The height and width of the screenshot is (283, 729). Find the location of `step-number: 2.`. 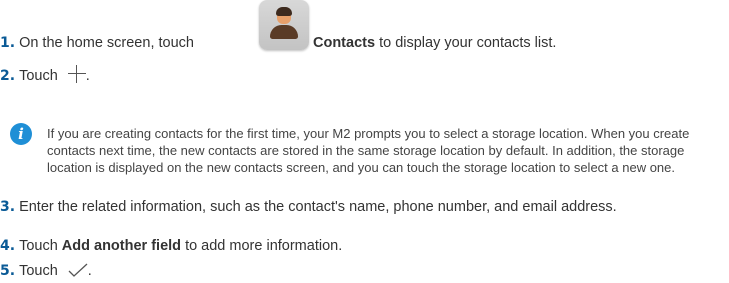

step-number: 2. is located at coordinates (8, 76).